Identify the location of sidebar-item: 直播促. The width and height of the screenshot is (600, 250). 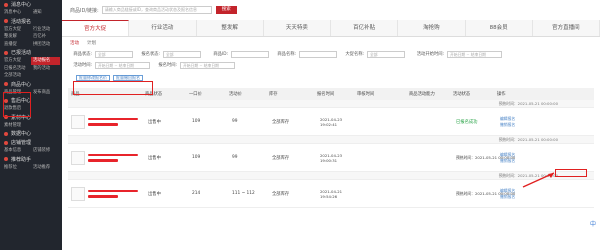
(16, 45).